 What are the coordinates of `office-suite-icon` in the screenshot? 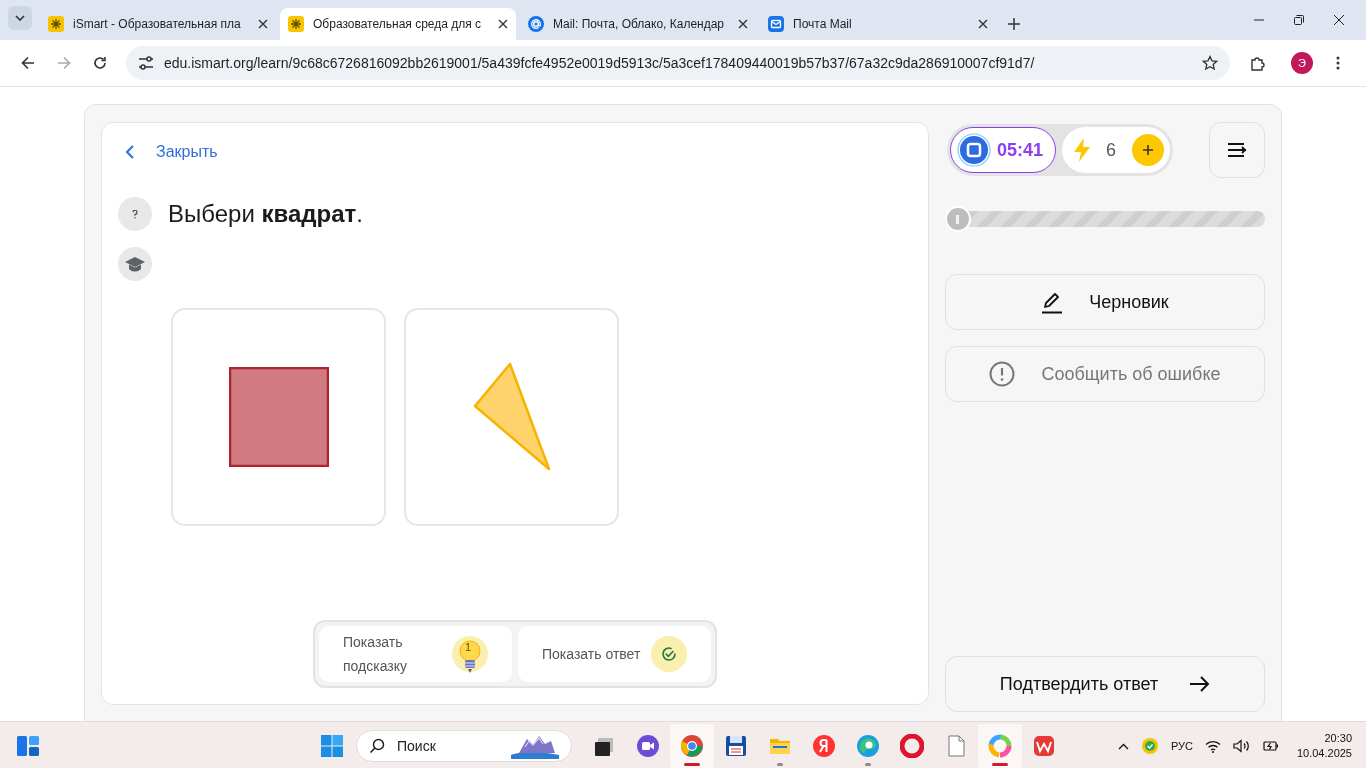 It's located at (1044, 746).